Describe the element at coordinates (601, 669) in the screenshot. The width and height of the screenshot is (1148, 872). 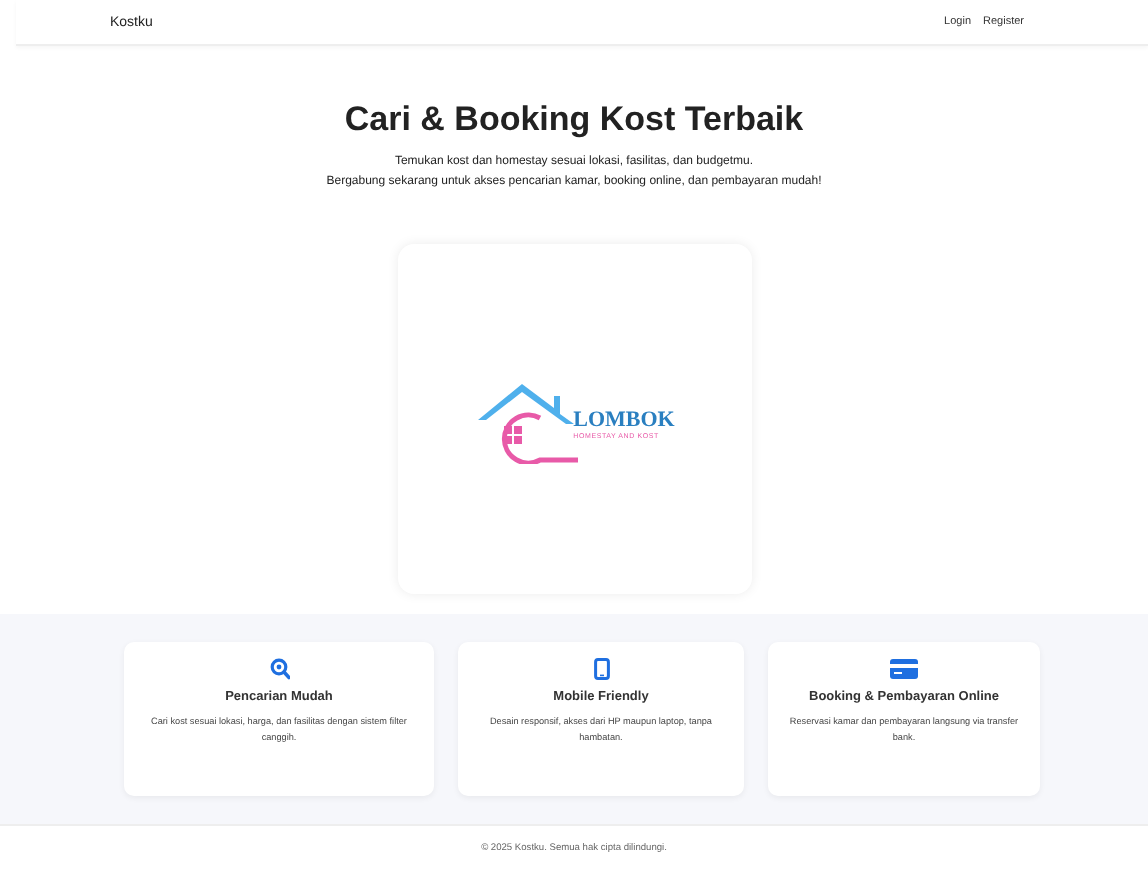
I see `phone-icon` at that location.